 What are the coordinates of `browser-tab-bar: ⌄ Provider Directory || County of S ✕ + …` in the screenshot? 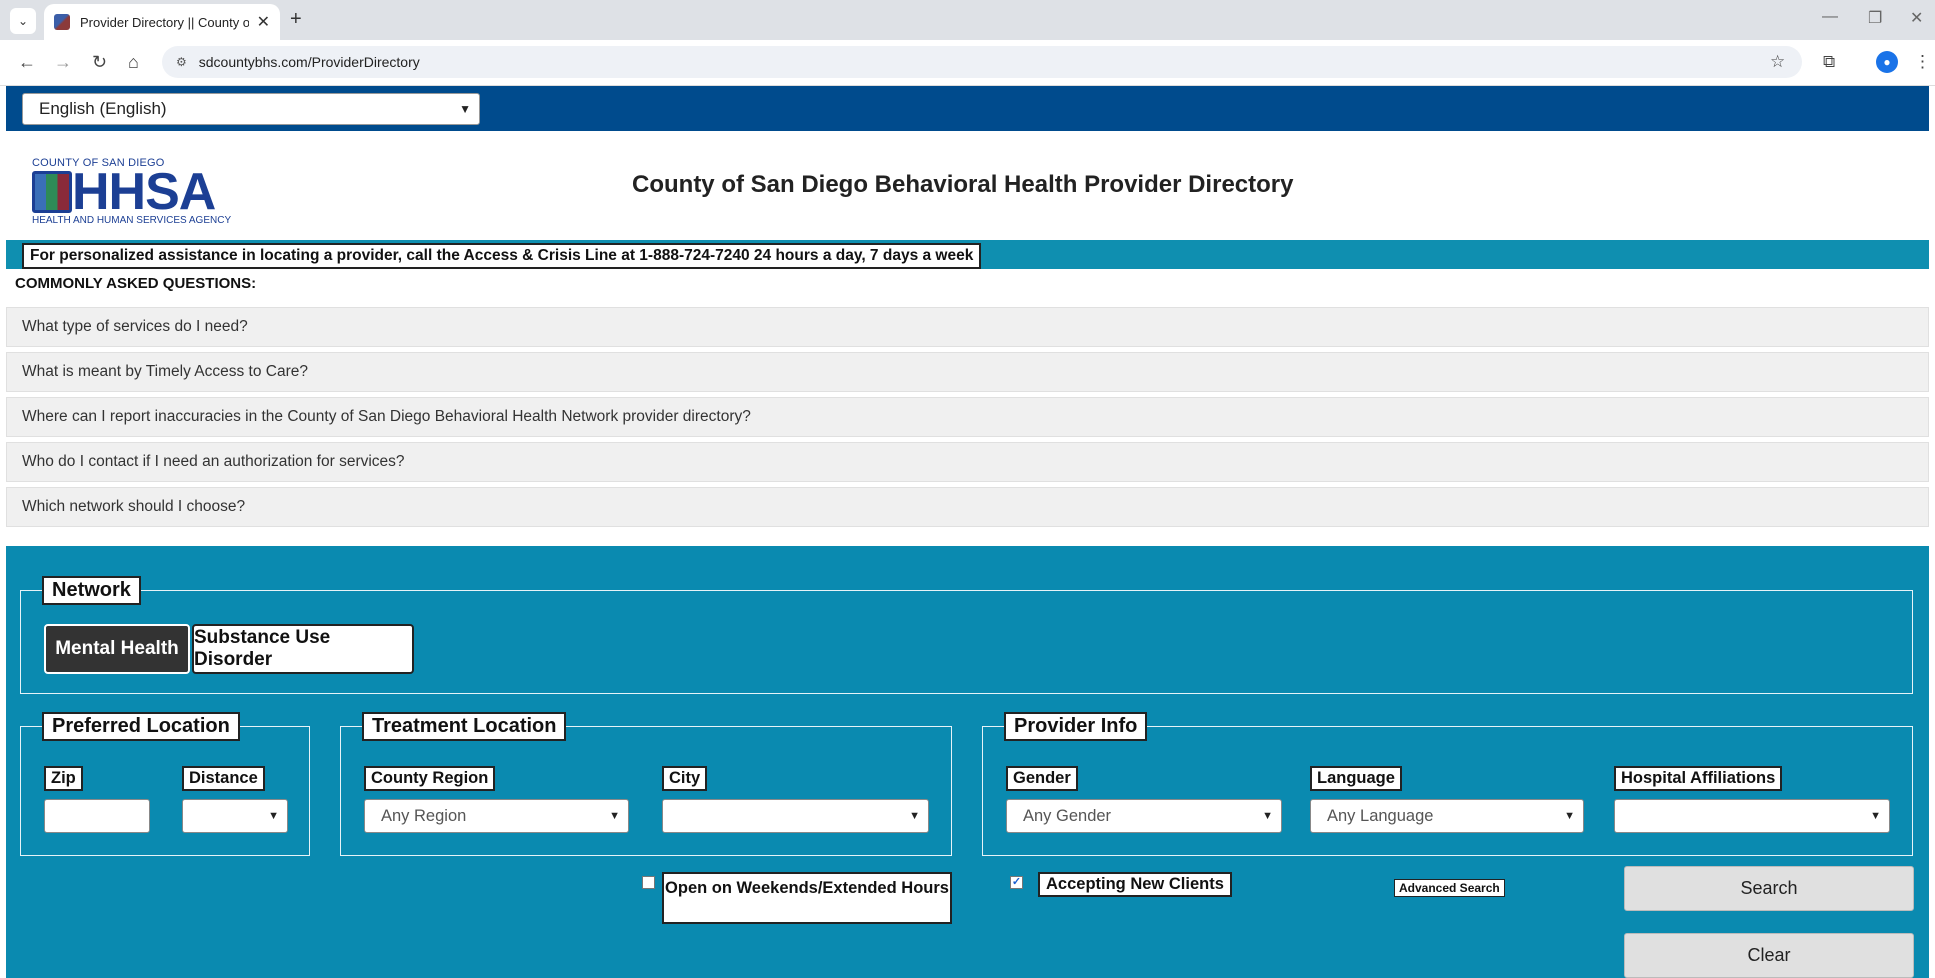 It's located at (967, 20).